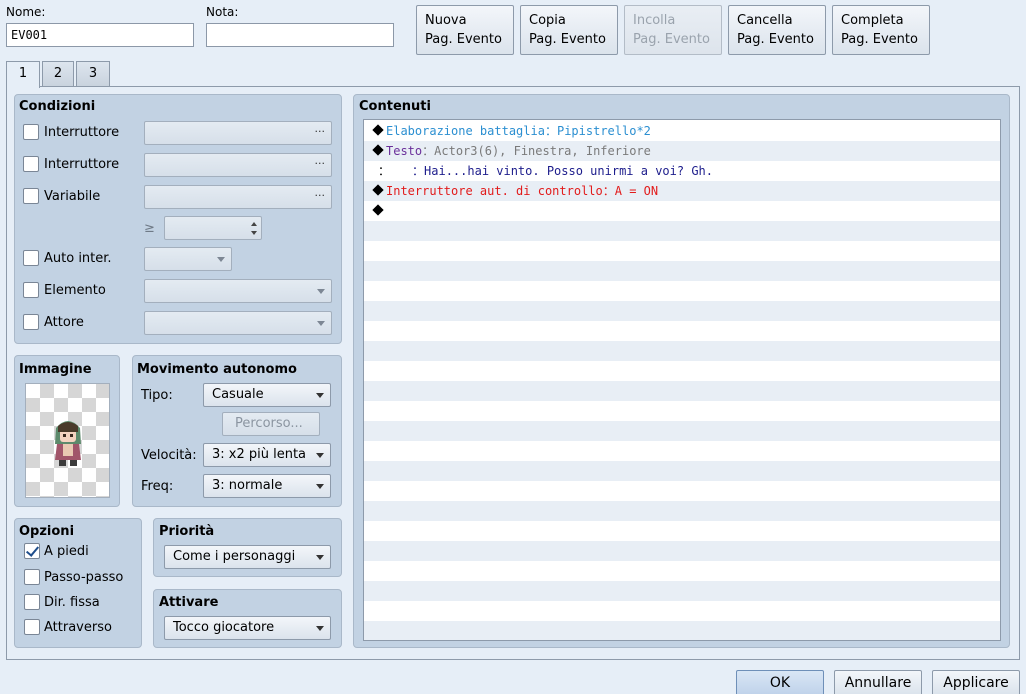 This screenshot has height=694, width=1026. What do you see at coordinates (66, 551) in the screenshot?
I see `walking-label: A piedi` at bounding box center [66, 551].